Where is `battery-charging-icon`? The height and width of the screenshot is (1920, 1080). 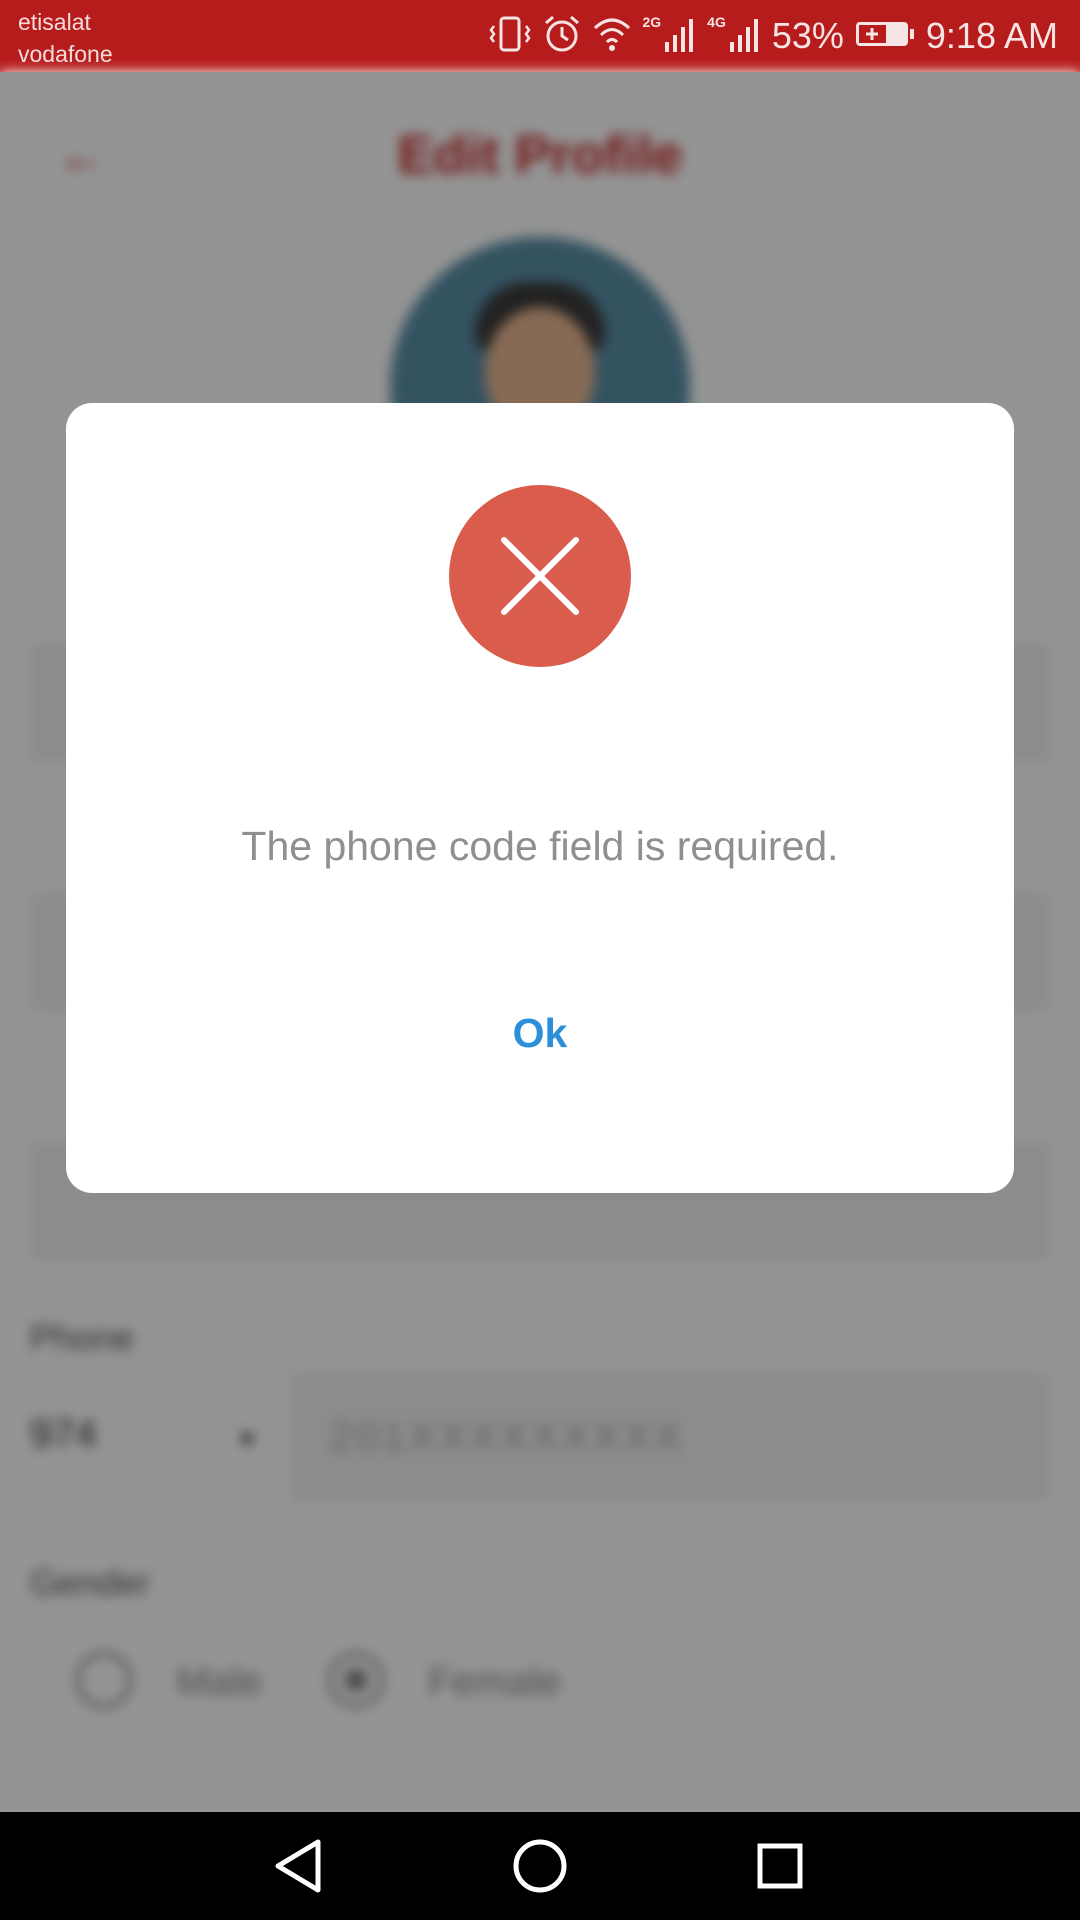
battery-charging-icon is located at coordinates (885, 36).